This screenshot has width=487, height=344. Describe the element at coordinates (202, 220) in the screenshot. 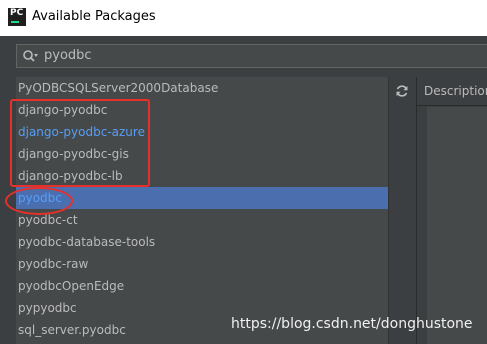

I see `list-item: pyodbc-ct` at that location.